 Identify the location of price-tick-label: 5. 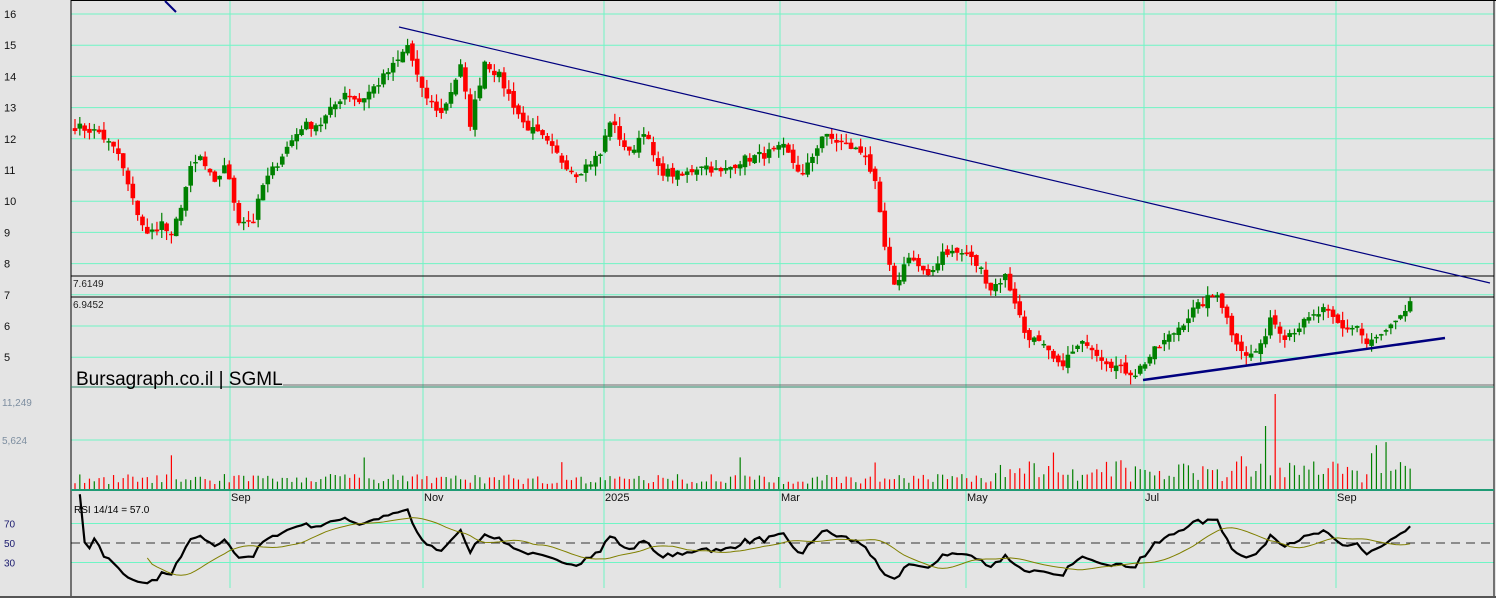
(7, 358).